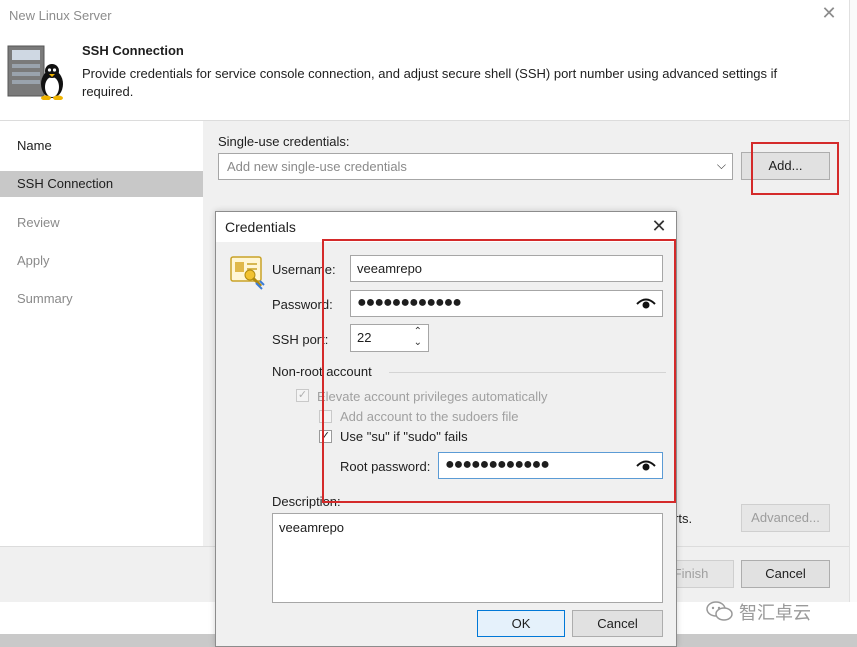 The height and width of the screenshot is (647, 857). Describe the element at coordinates (101, 184) in the screenshot. I see `nav-item-ssh-connection: SSH Connection` at that location.